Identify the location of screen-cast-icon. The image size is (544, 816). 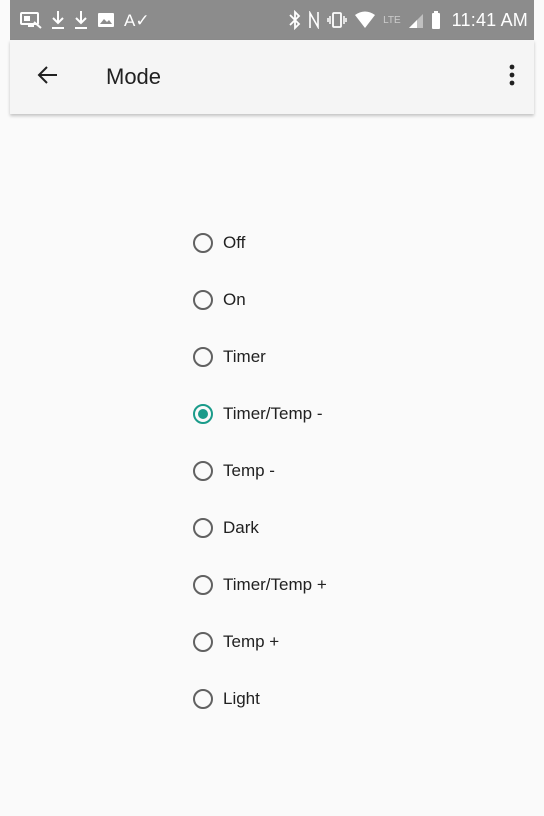
(31, 20).